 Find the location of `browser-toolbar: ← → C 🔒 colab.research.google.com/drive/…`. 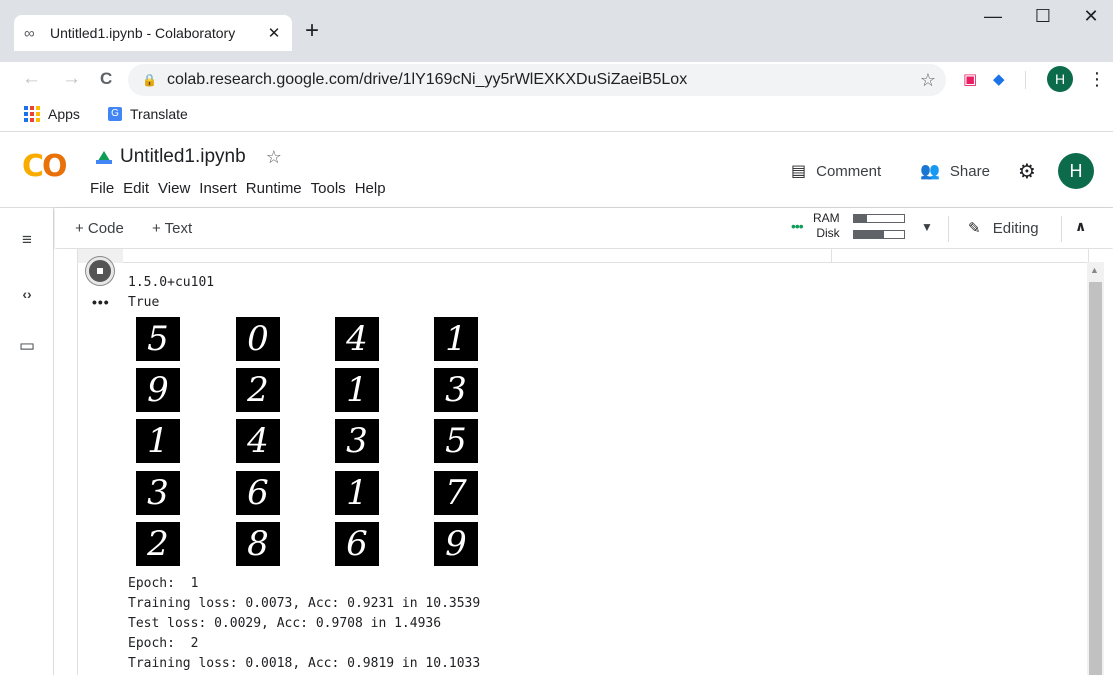

browser-toolbar: ← → C 🔒 colab.research.google.com/drive/… is located at coordinates (556, 80).